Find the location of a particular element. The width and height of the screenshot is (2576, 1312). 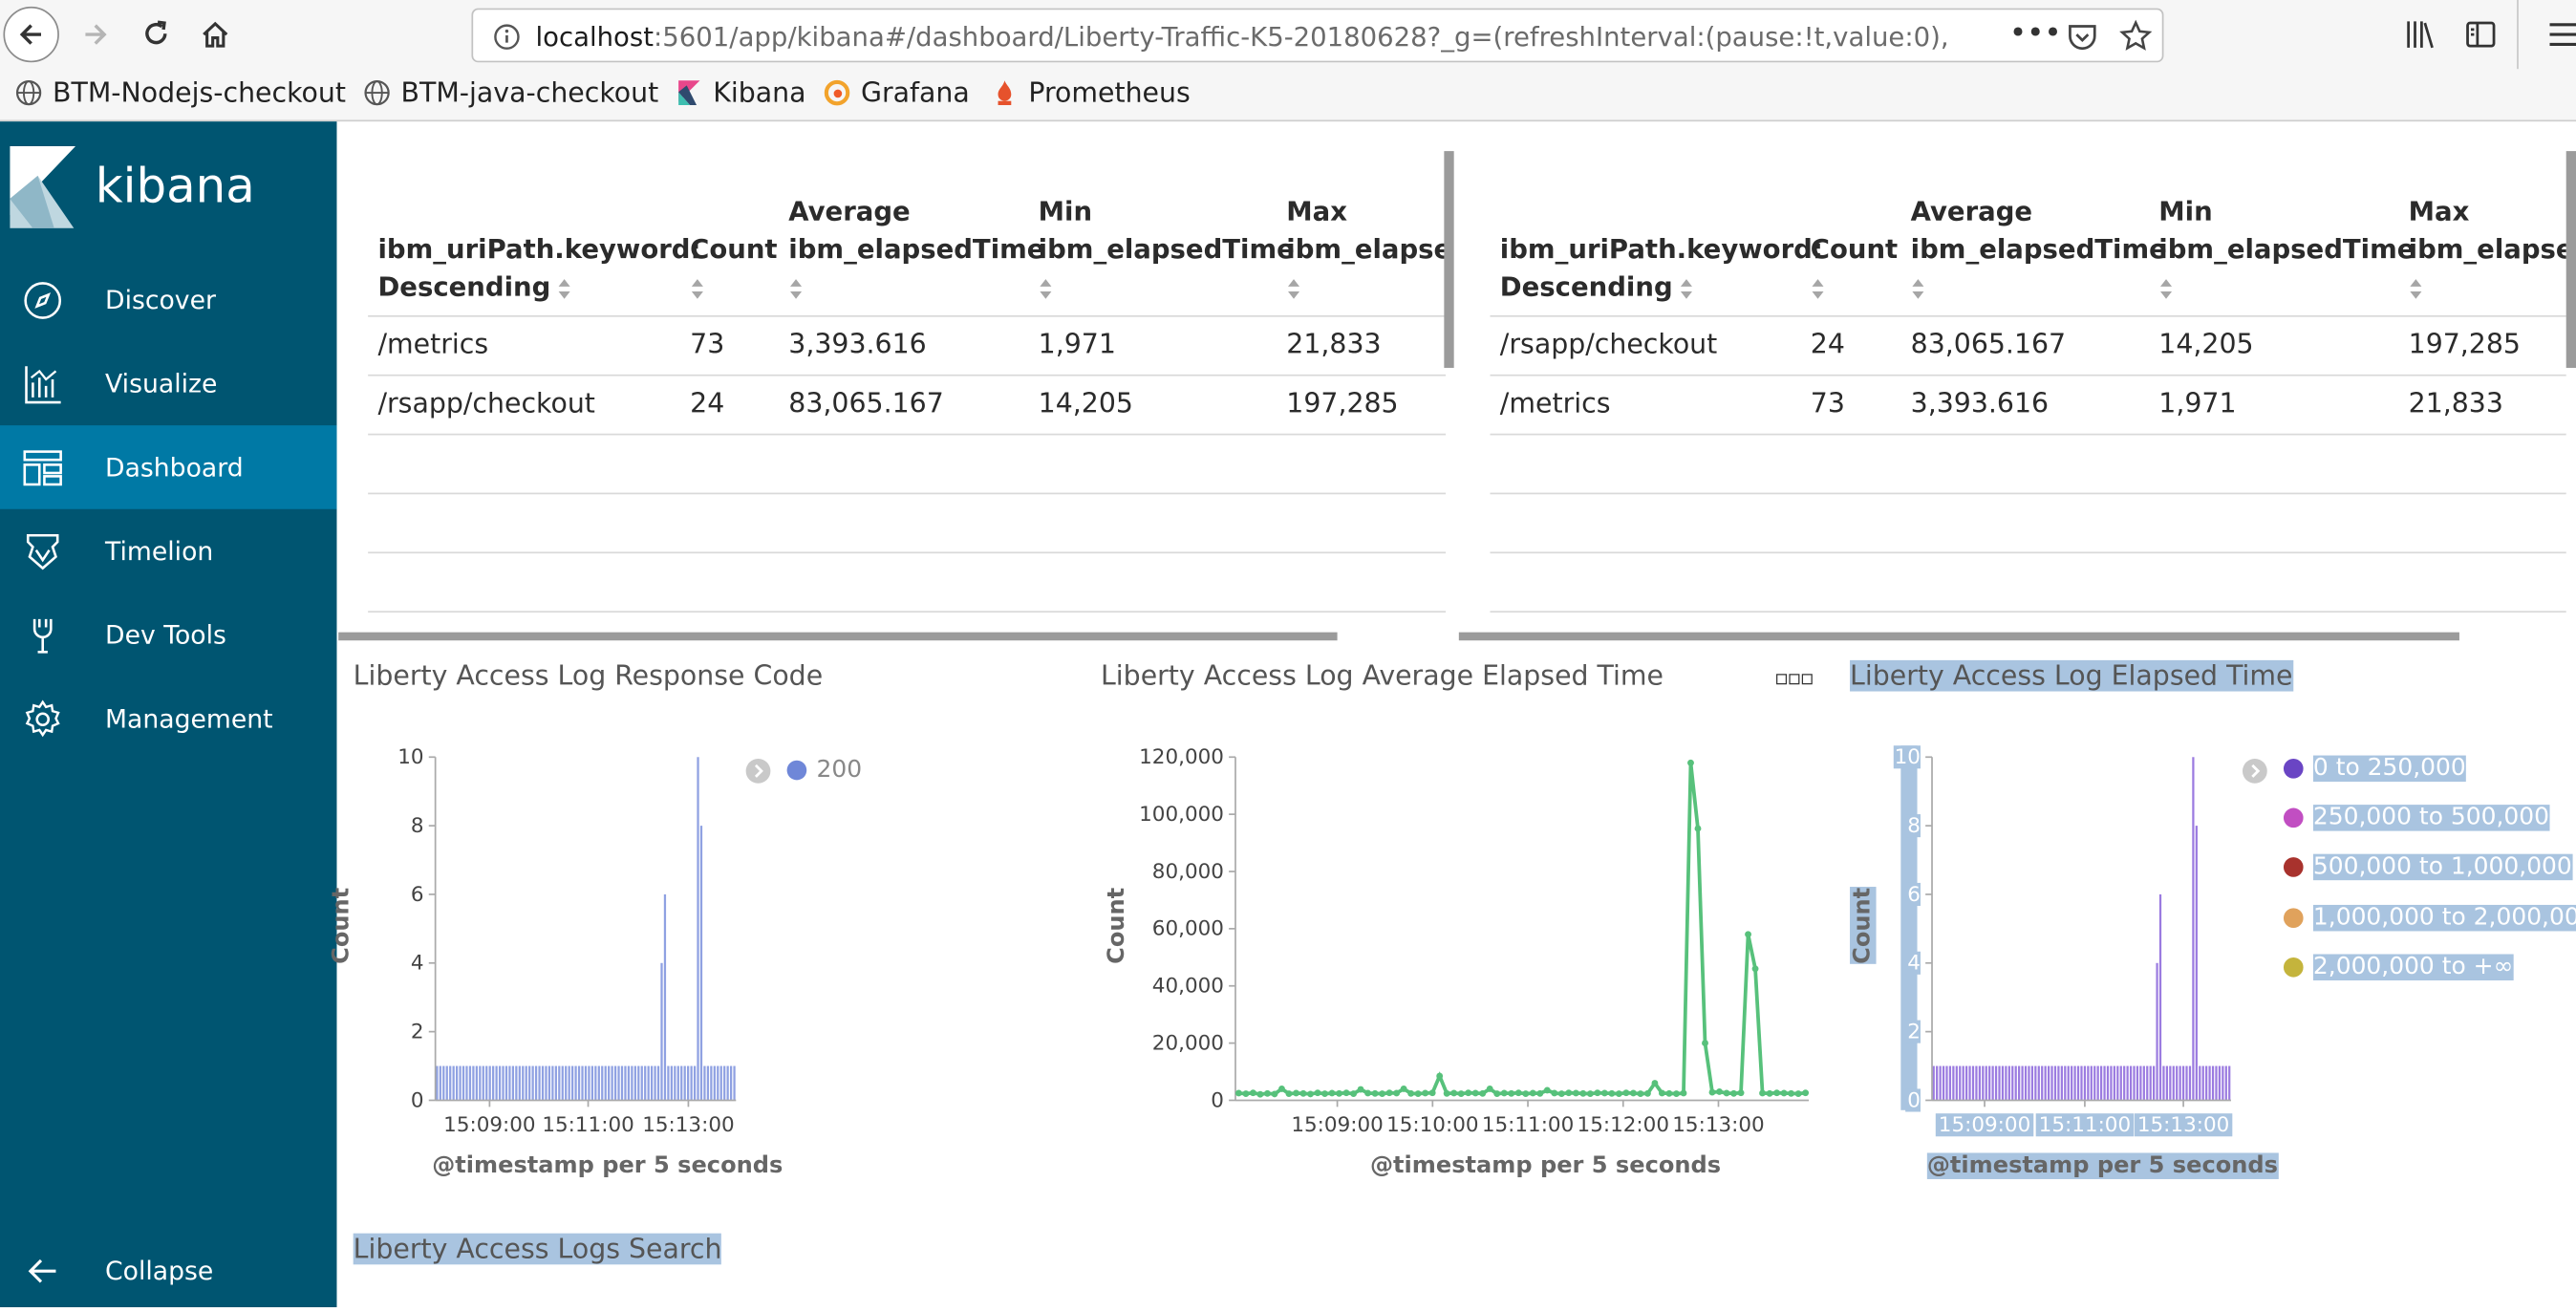

y-axis-highlight is located at coordinates (1909, 927).